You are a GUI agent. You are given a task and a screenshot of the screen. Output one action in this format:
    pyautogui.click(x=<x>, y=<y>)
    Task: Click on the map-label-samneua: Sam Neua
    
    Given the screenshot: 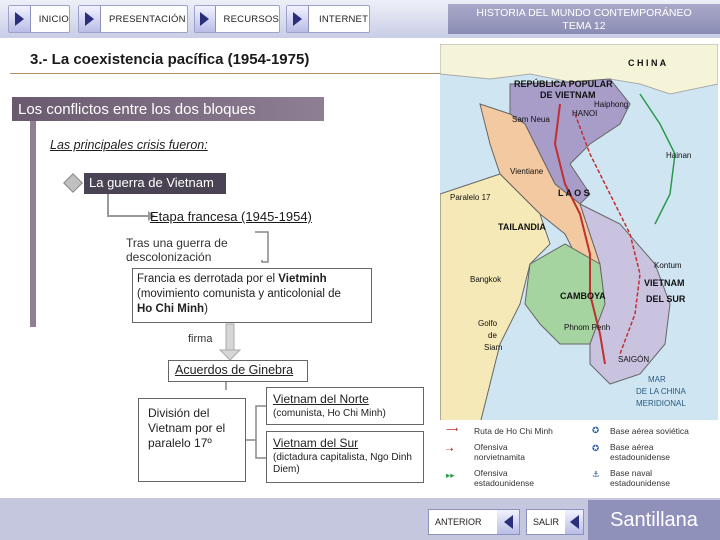 What is the action you would take?
    pyautogui.click(x=531, y=119)
    